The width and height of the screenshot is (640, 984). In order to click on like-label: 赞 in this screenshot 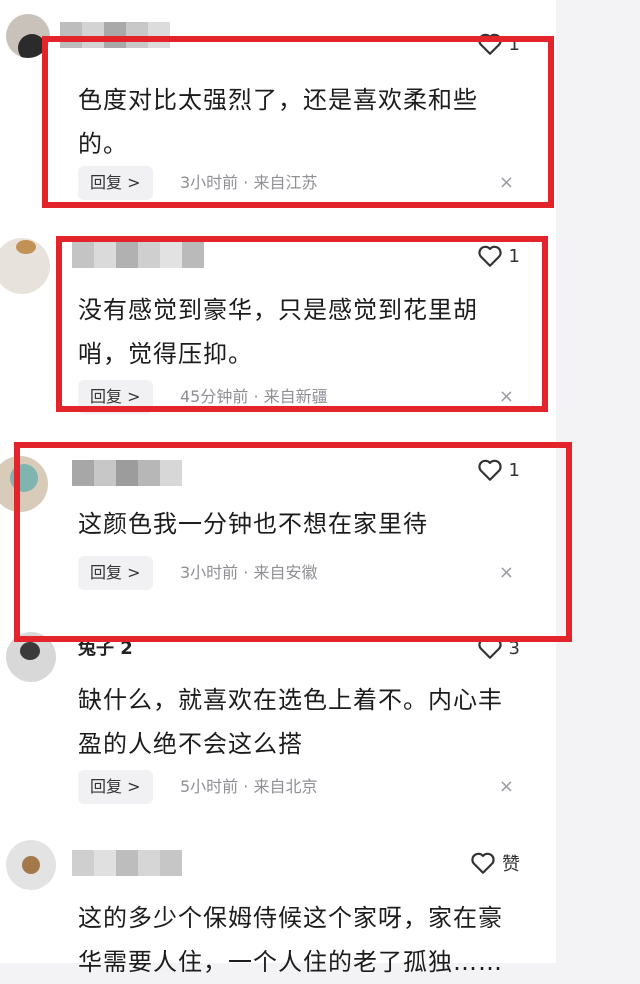, I will do `click(511, 864)`.